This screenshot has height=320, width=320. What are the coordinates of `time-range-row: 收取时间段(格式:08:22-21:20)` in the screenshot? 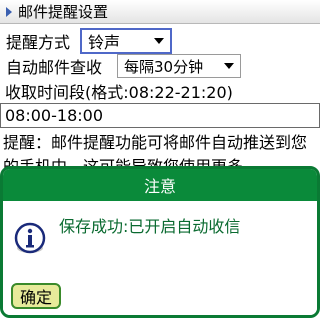 It's located at (160, 91).